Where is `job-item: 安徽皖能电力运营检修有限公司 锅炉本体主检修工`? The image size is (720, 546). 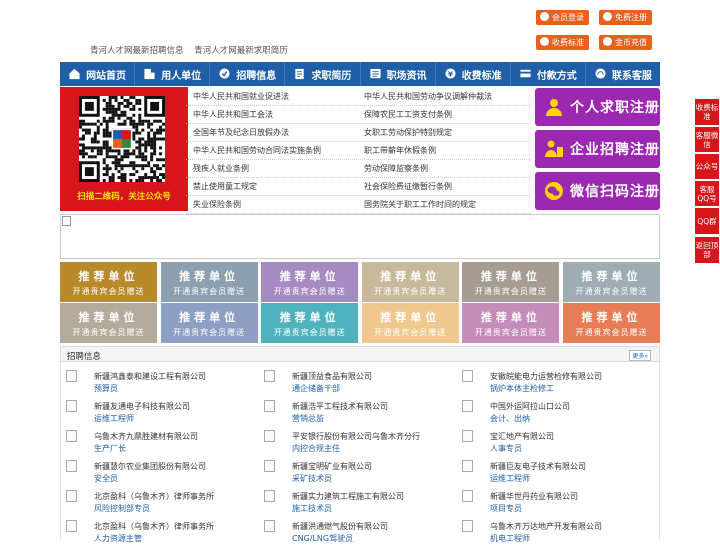
job-item: 安徽皖能电力运营检修有限公司 锅炉本体主检修工 is located at coordinates (557, 382).